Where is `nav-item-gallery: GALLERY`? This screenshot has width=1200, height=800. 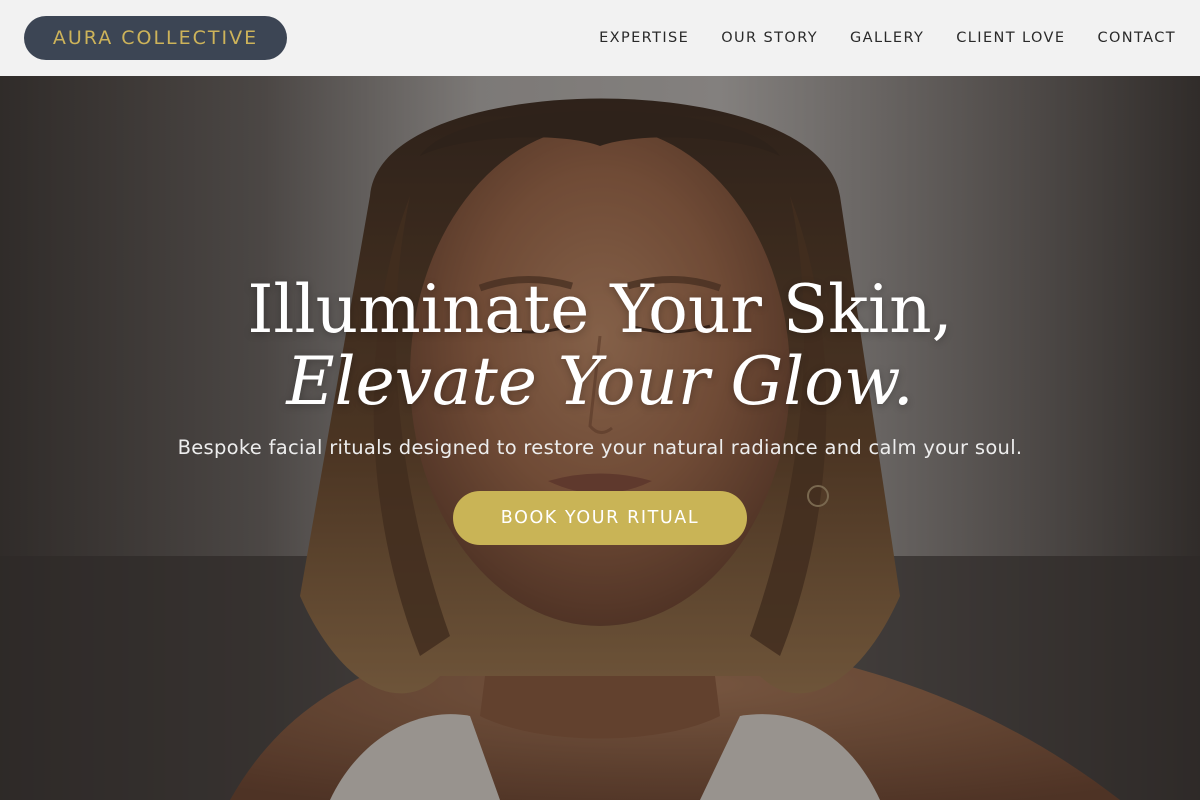 nav-item-gallery: GALLERY is located at coordinates (887, 38).